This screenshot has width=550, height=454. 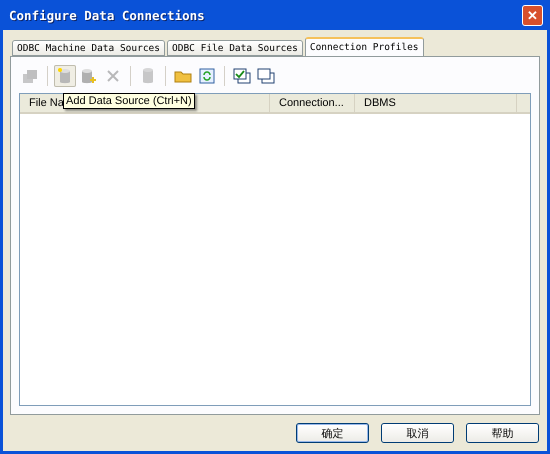 What do you see at coordinates (235, 48) in the screenshot?
I see `tab: ODBC File Data Sources` at bounding box center [235, 48].